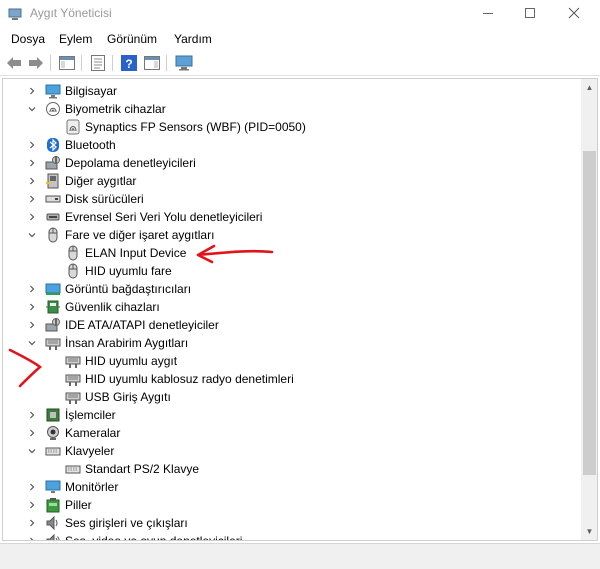 This screenshot has width=600, height=569. What do you see at coordinates (53, 217) in the screenshot?
I see `usb-controller-icon` at bounding box center [53, 217].